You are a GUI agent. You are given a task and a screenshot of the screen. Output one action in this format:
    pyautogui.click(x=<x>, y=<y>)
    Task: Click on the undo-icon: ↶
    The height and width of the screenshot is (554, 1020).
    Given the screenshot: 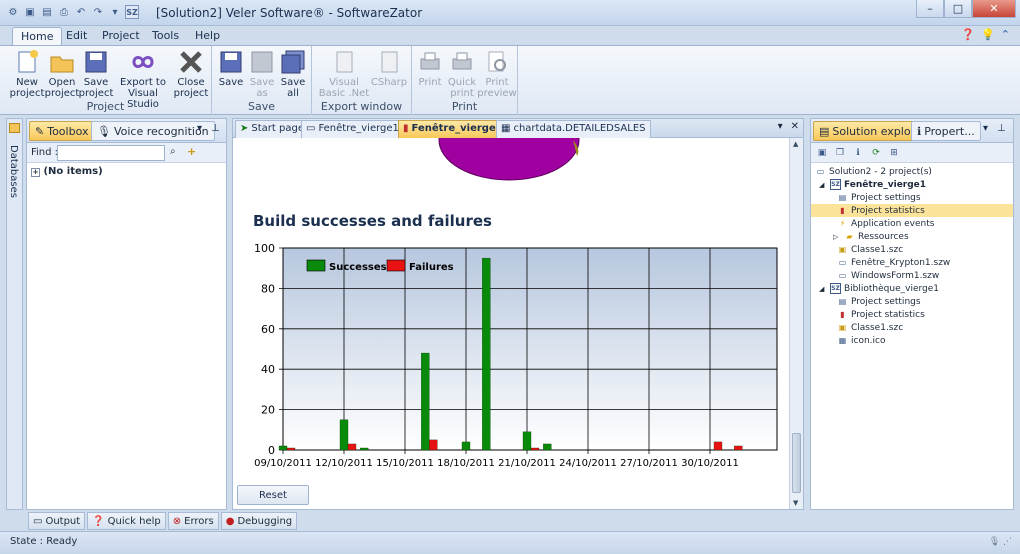 What is the action you would take?
    pyautogui.click(x=81, y=12)
    